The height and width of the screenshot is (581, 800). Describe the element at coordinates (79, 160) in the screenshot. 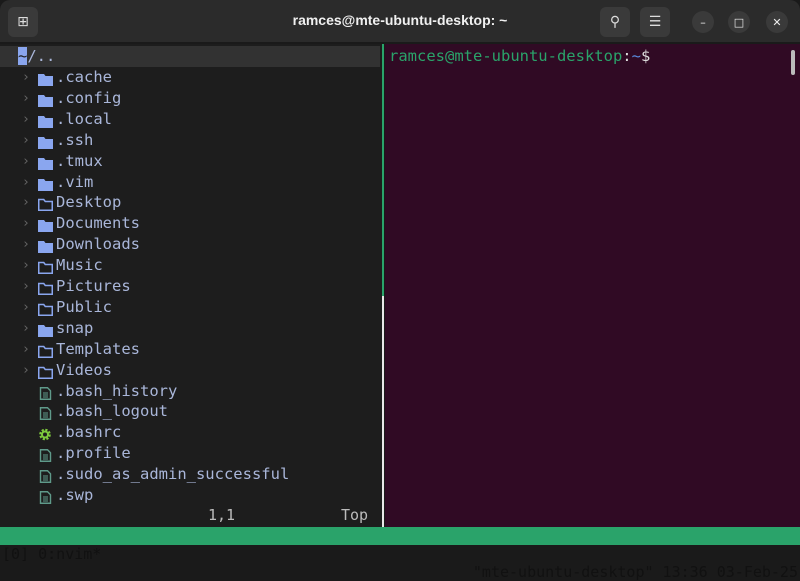

I see `tree-item-label: .tmux` at that location.